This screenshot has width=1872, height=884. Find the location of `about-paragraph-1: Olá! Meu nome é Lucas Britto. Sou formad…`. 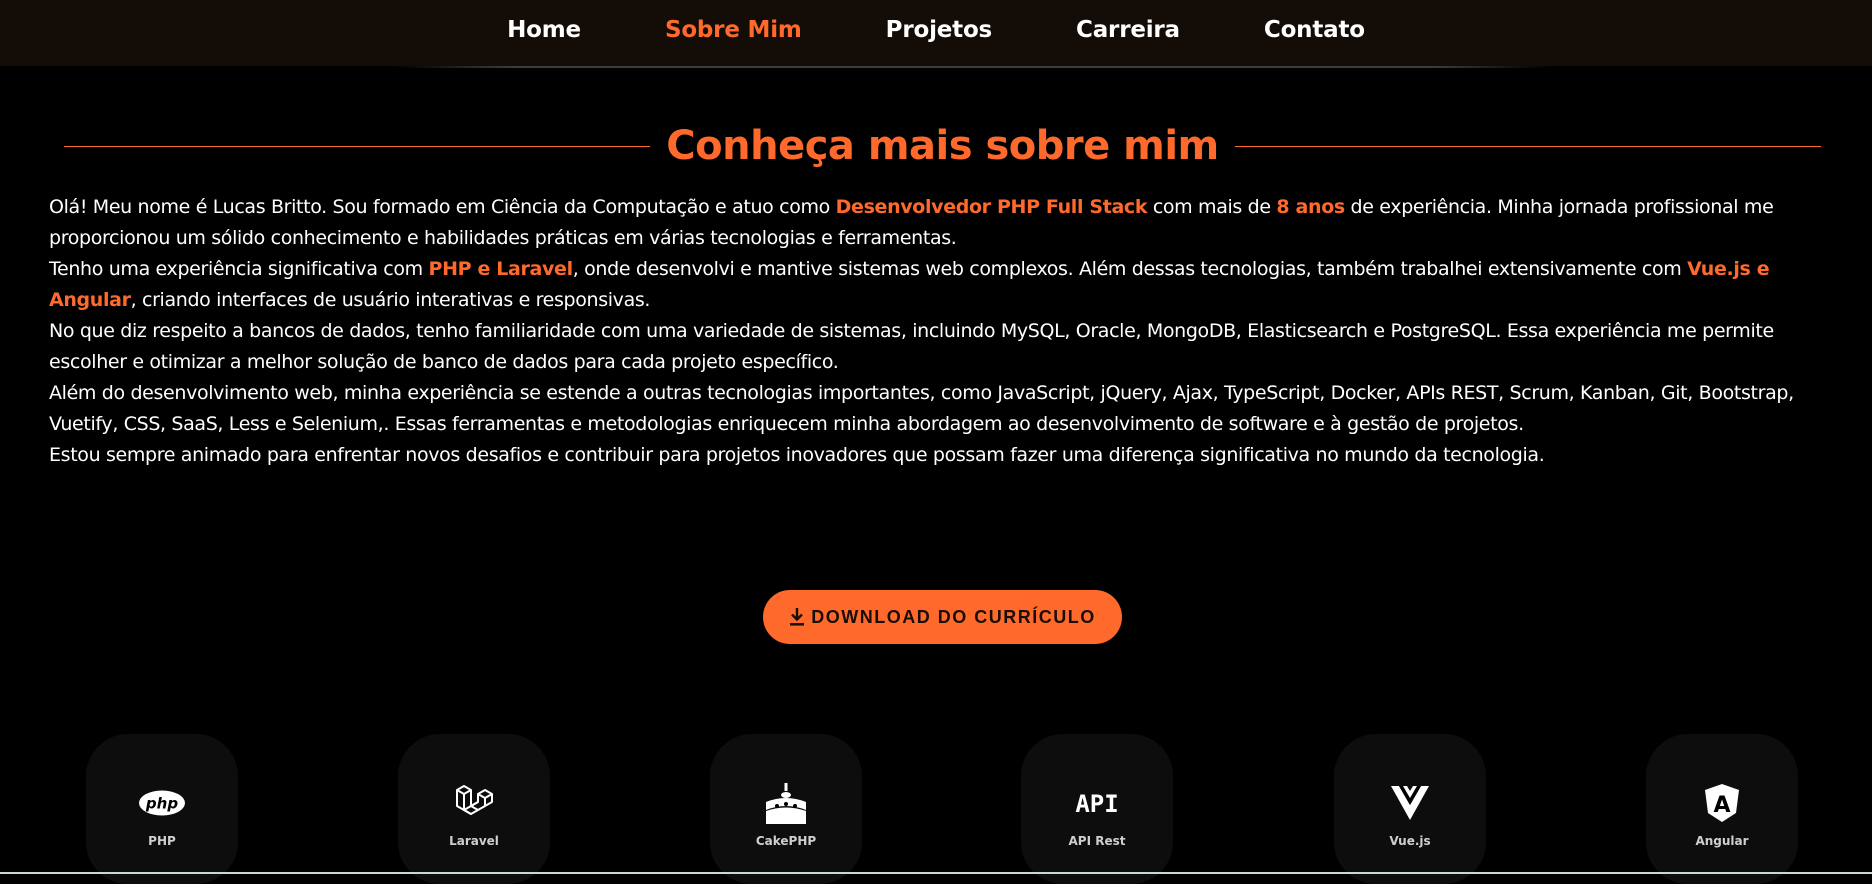

about-paragraph-1: Olá! Meu nome é Lucas Britto. Sou formad… is located at coordinates (944, 223).